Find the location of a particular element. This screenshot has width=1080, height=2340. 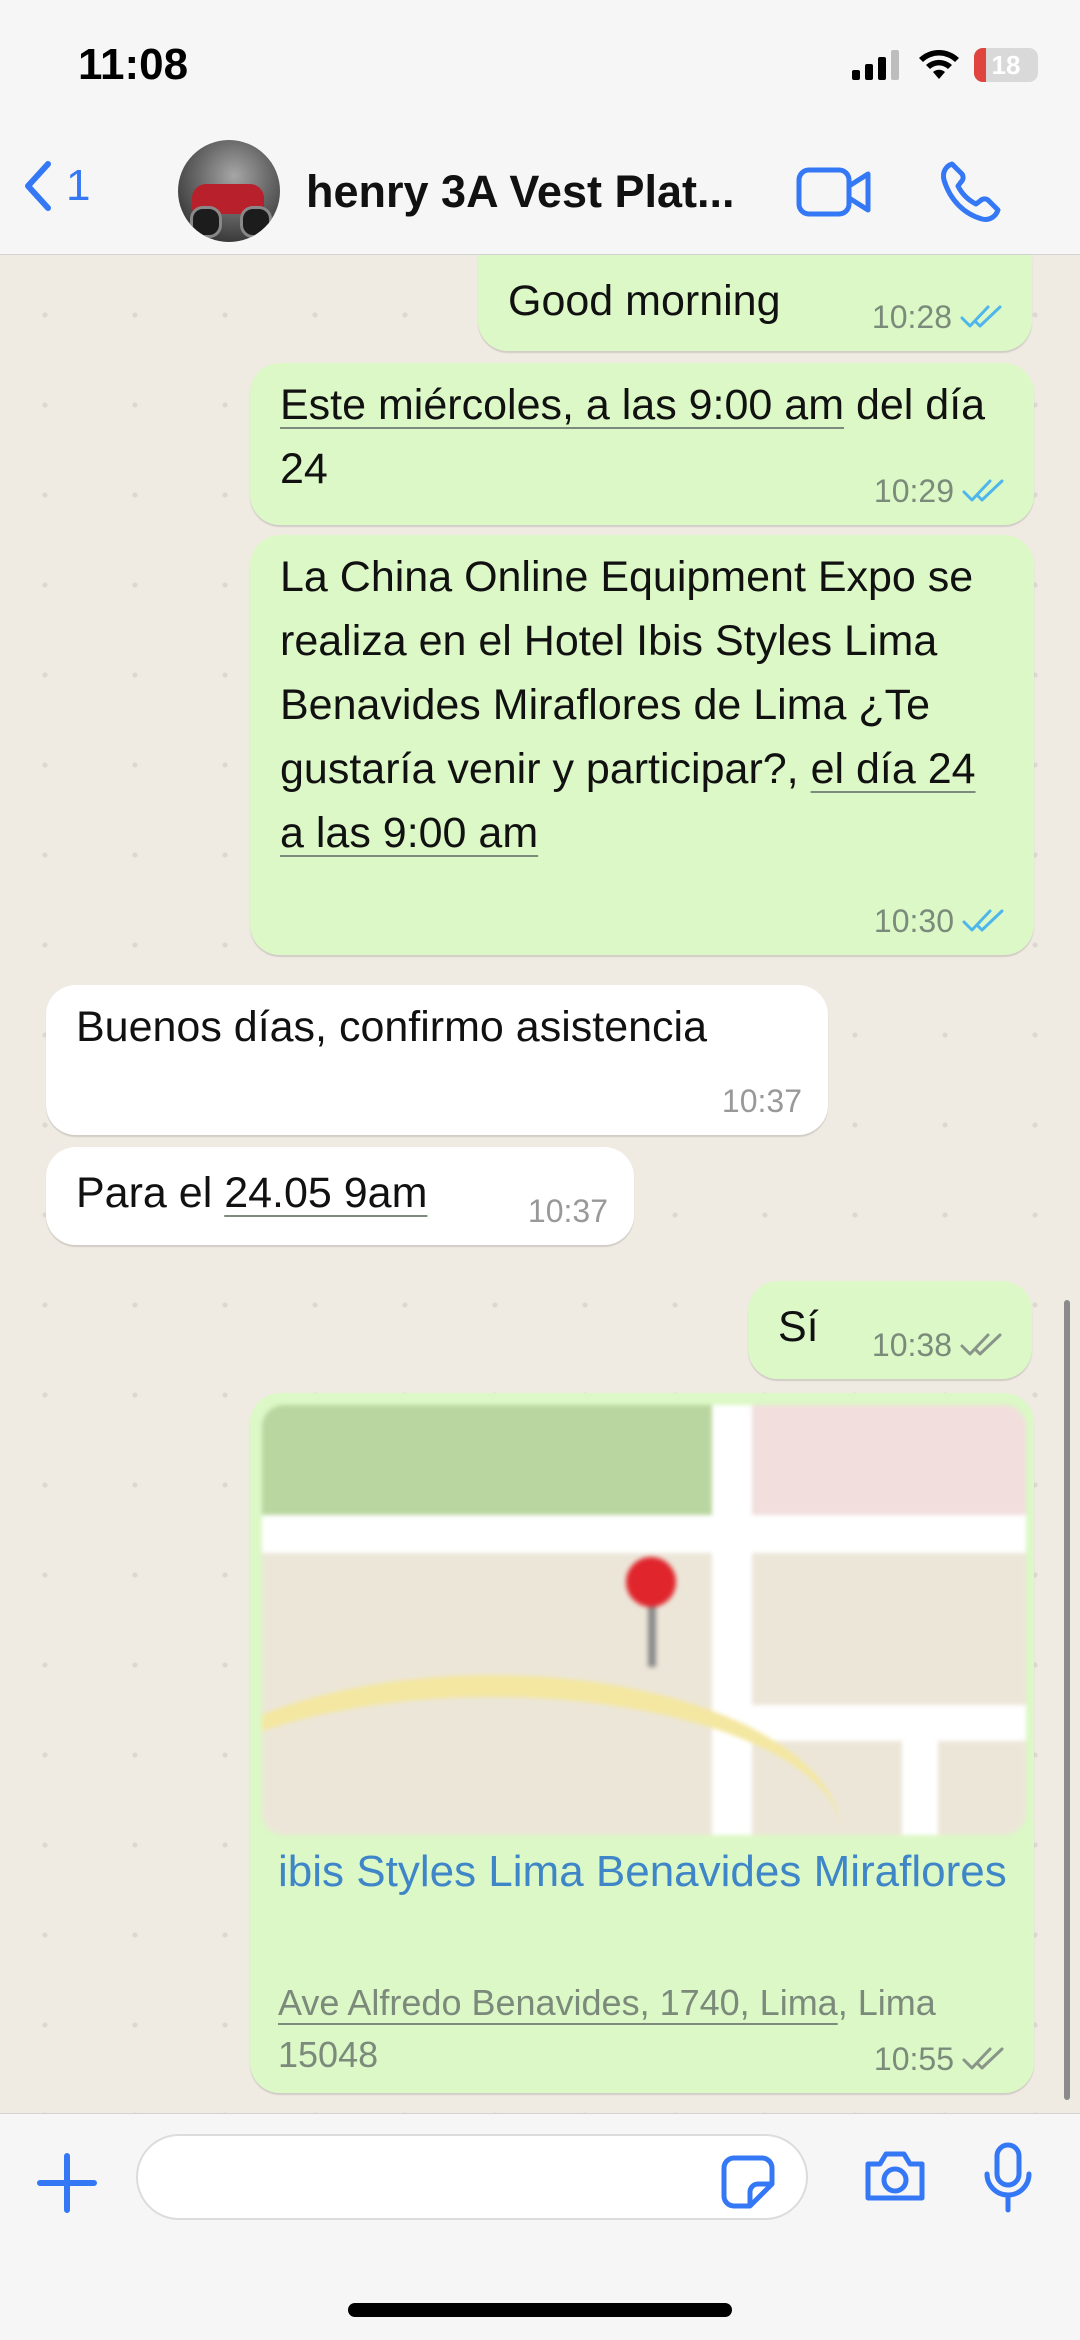

message-incoming: Para el 24.05 9am 10:37 is located at coordinates (340, 1196).